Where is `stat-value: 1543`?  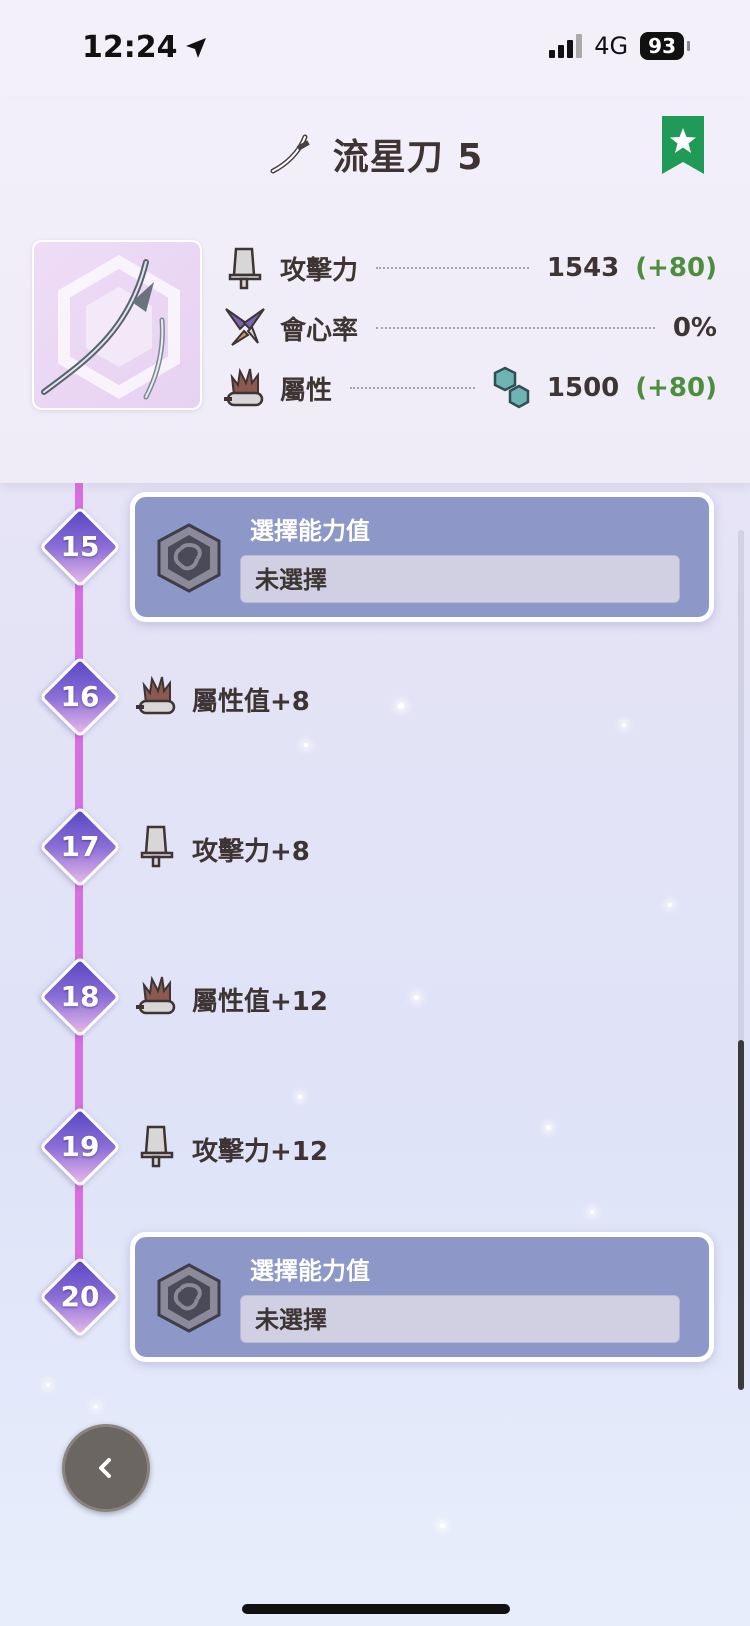 stat-value: 1543 is located at coordinates (583, 268).